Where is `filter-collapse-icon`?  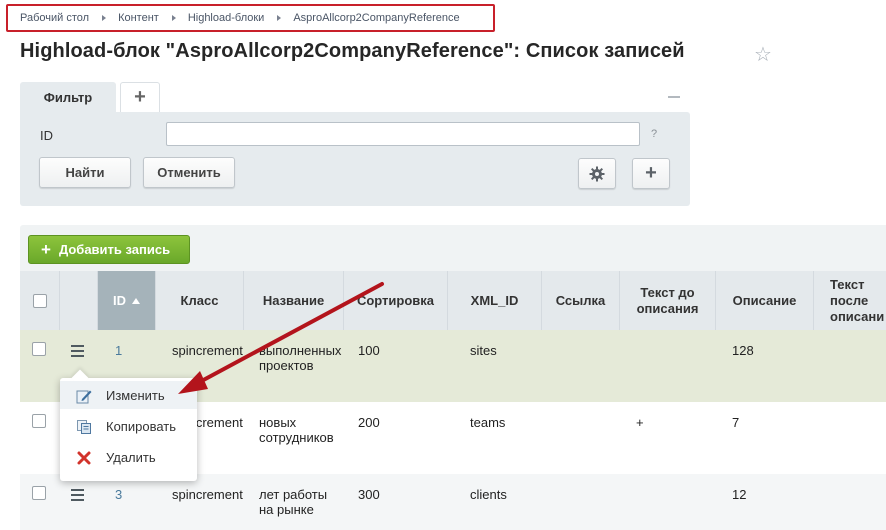 filter-collapse-icon is located at coordinates (674, 97).